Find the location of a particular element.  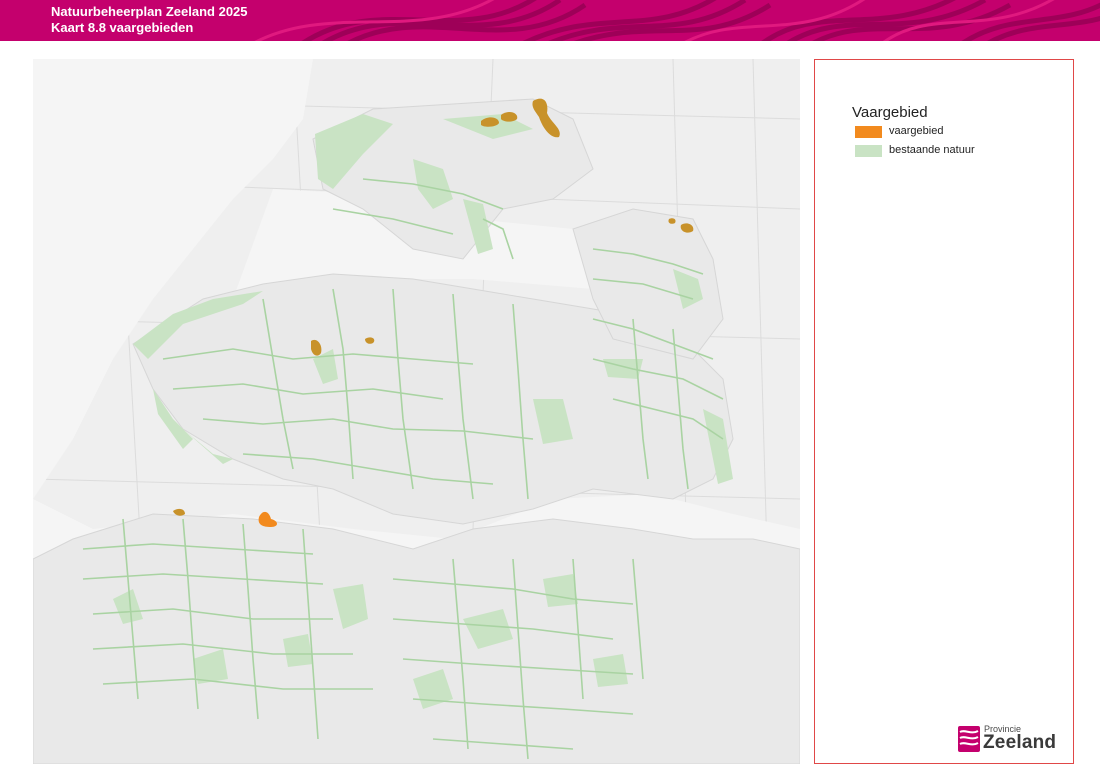

legend-swatch-vaargebied is located at coordinates (868, 132).